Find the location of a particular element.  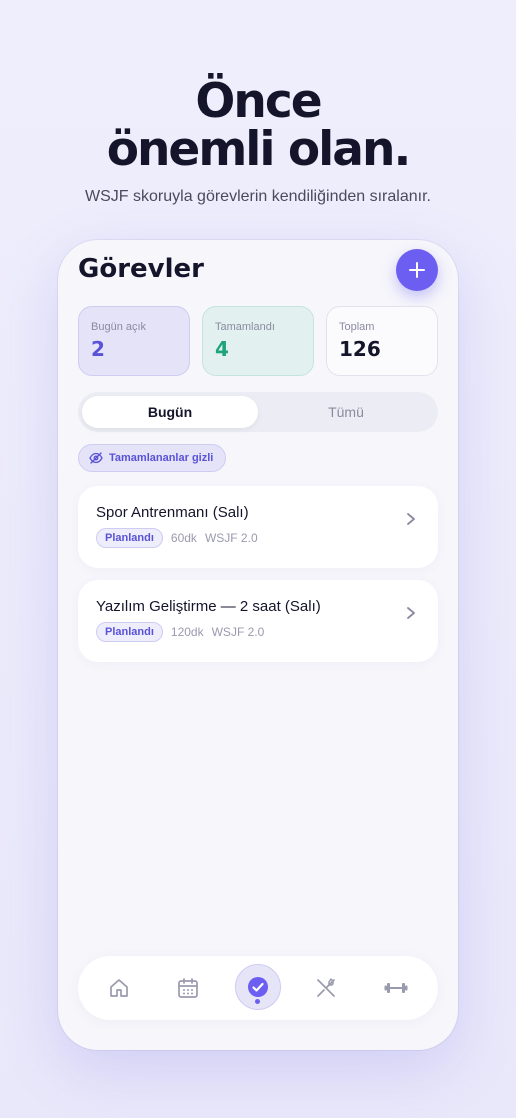

dumbbell-icon is located at coordinates (396, 988).